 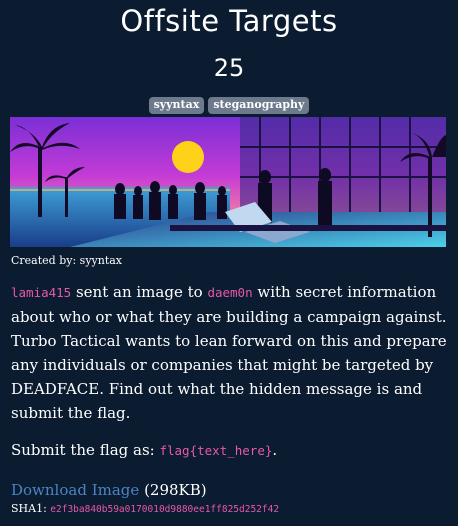 What do you see at coordinates (67, 260) in the screenshot?
I see `author-label: Created by: syyntax` at bounding box center [67, 260].